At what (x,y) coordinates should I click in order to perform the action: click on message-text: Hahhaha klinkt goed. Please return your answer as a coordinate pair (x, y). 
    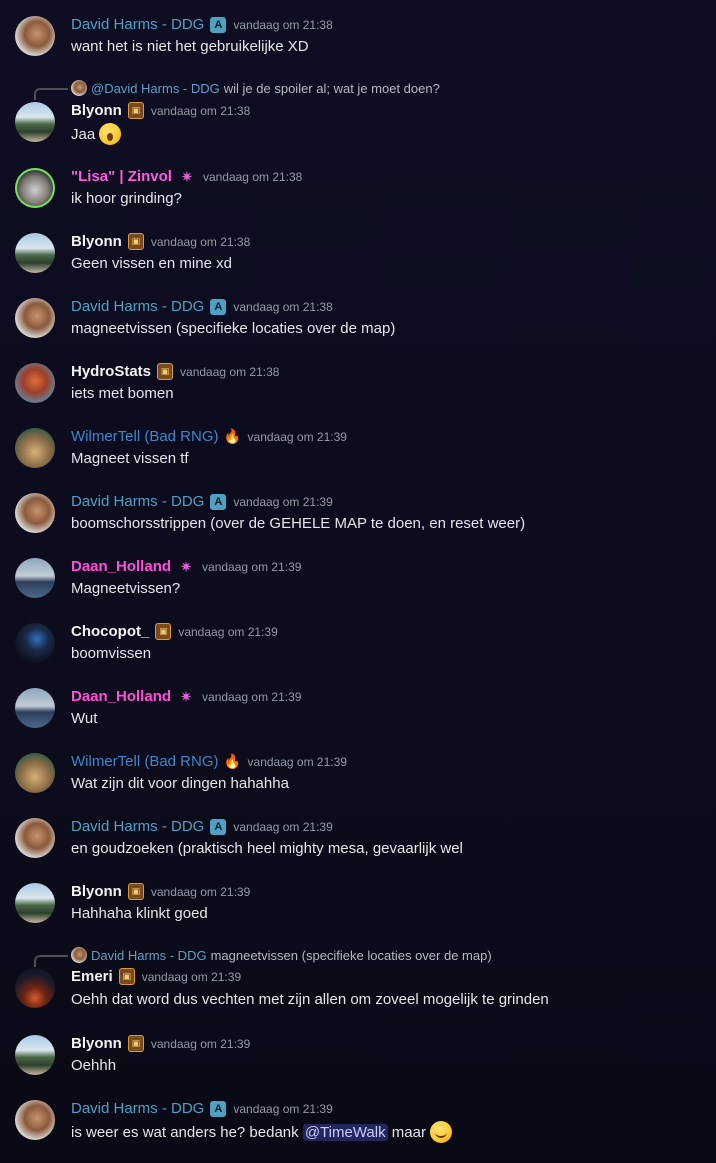
    Looking at the image, I should click on (139, 913).